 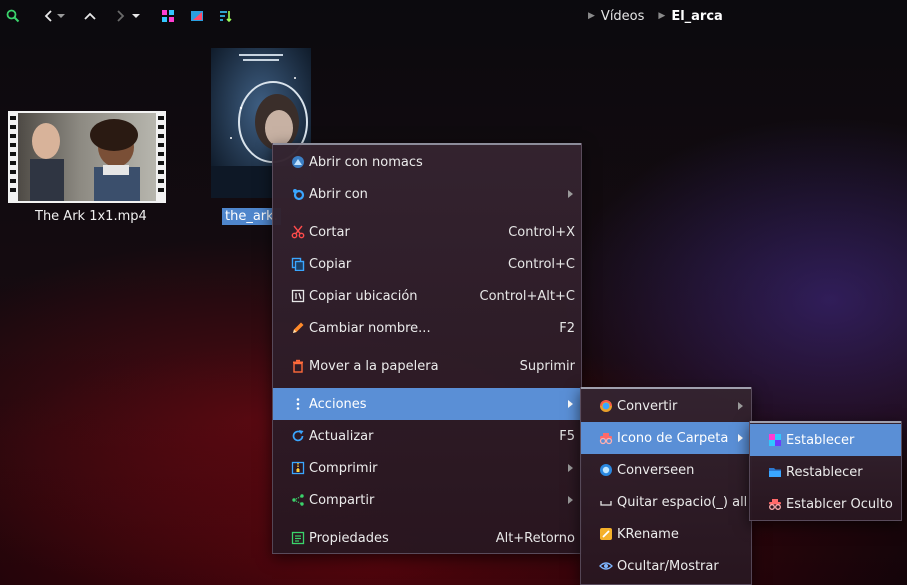 I want to click on submenu-item-converseen: Converseen, so click(x=666, y=470).